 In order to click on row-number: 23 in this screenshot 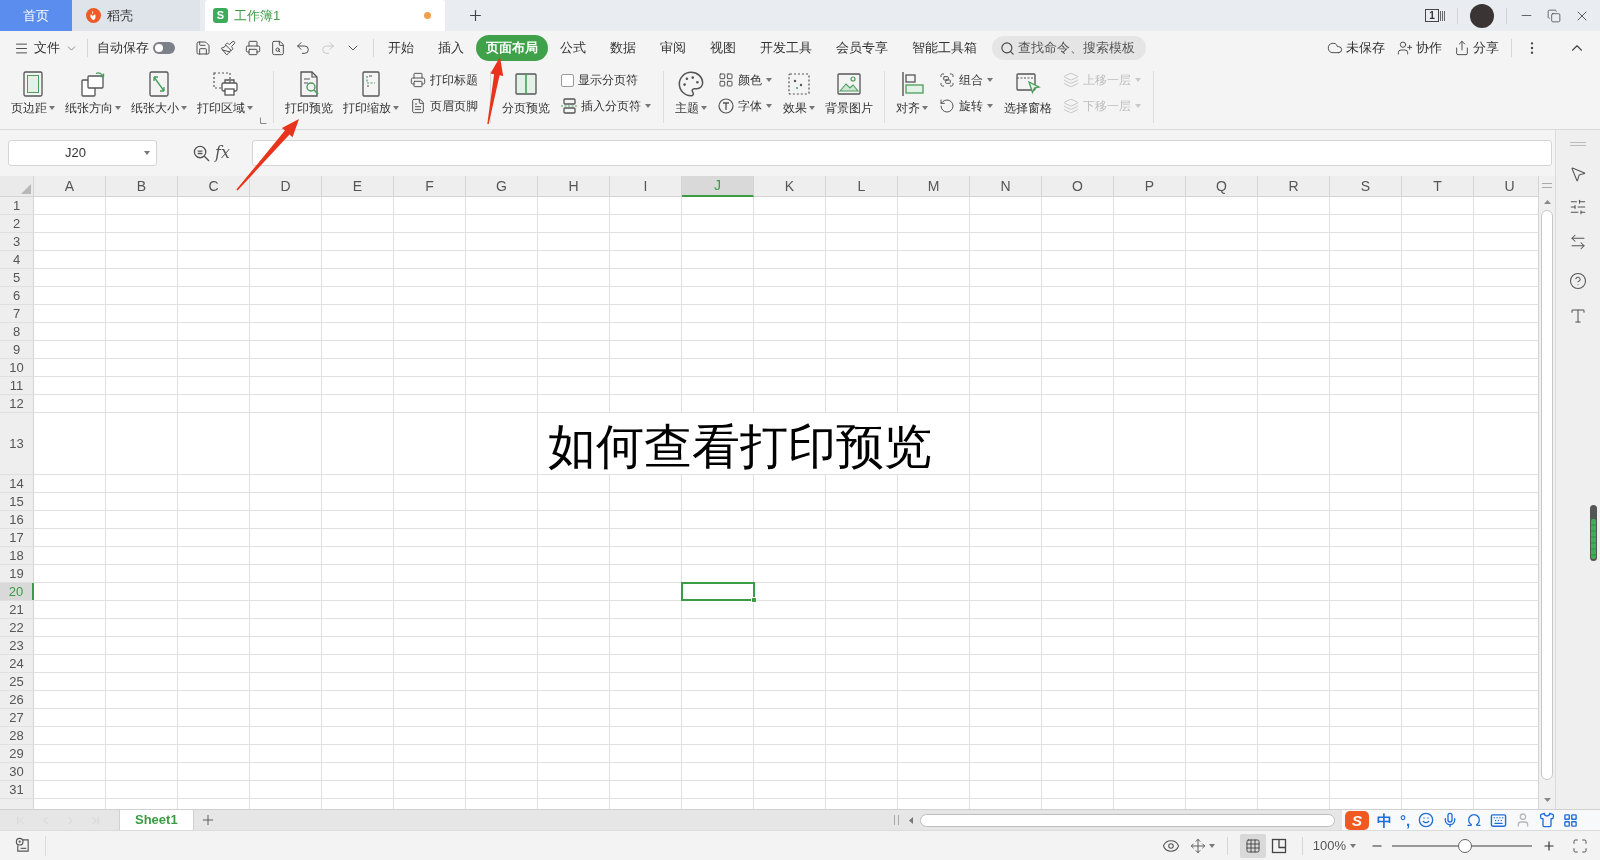, I will do `click(17, 645)`.